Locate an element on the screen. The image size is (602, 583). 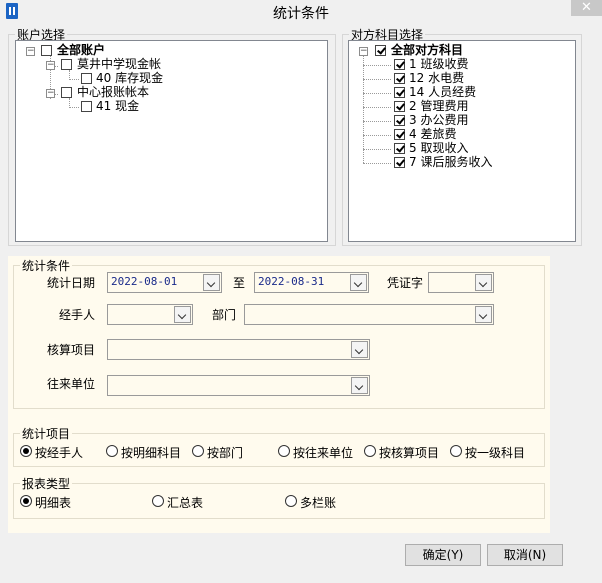
voucher-select is located at coordinates (461, 282).